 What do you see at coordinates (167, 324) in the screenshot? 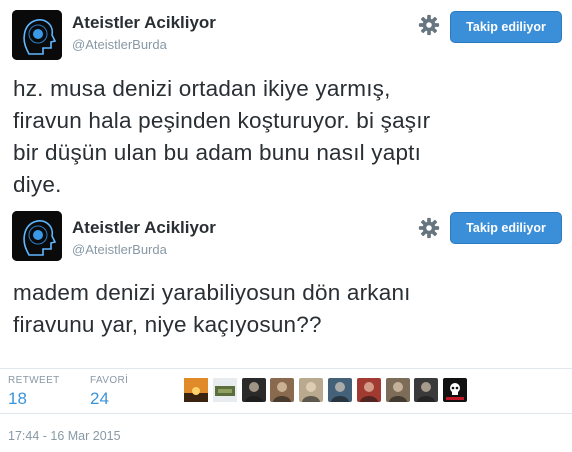
I see `tweet-text-line: firavunu yar, niye kaçıyosun??` at bounding box center [167, 324].